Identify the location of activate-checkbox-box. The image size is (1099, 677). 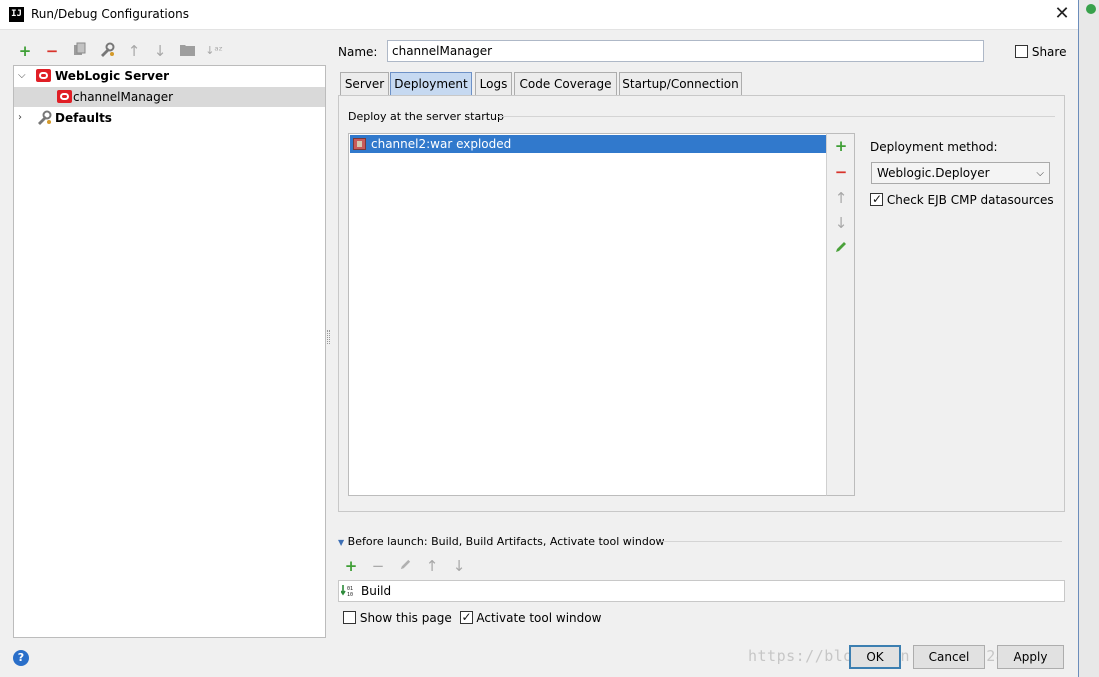
(466, 617).